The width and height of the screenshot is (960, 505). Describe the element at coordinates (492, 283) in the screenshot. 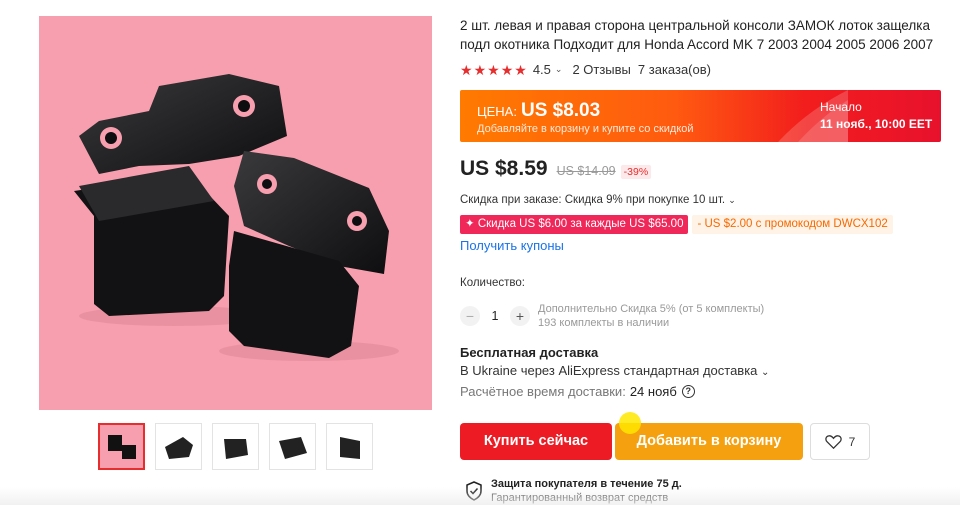

I see `quantity-label: Количество:` at that location.